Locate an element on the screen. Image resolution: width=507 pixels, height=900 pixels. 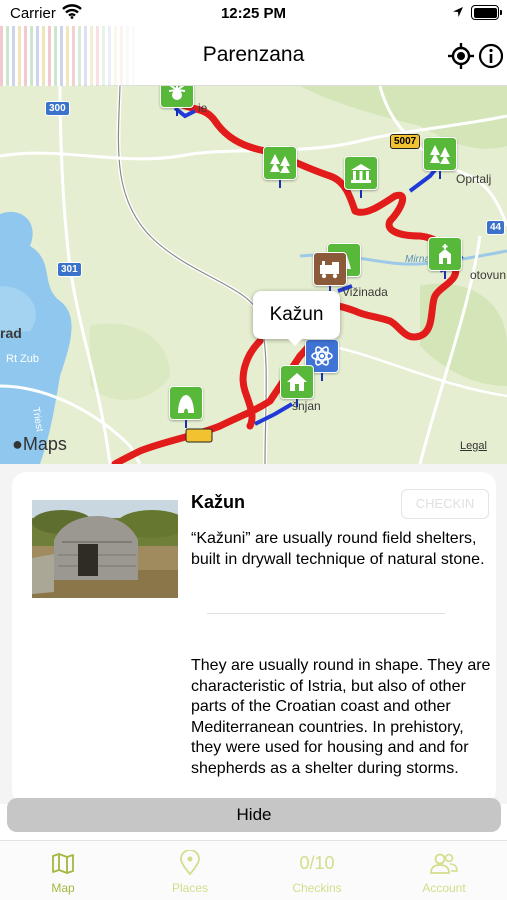
tab-places: Places is located at coordinates (190, 872).